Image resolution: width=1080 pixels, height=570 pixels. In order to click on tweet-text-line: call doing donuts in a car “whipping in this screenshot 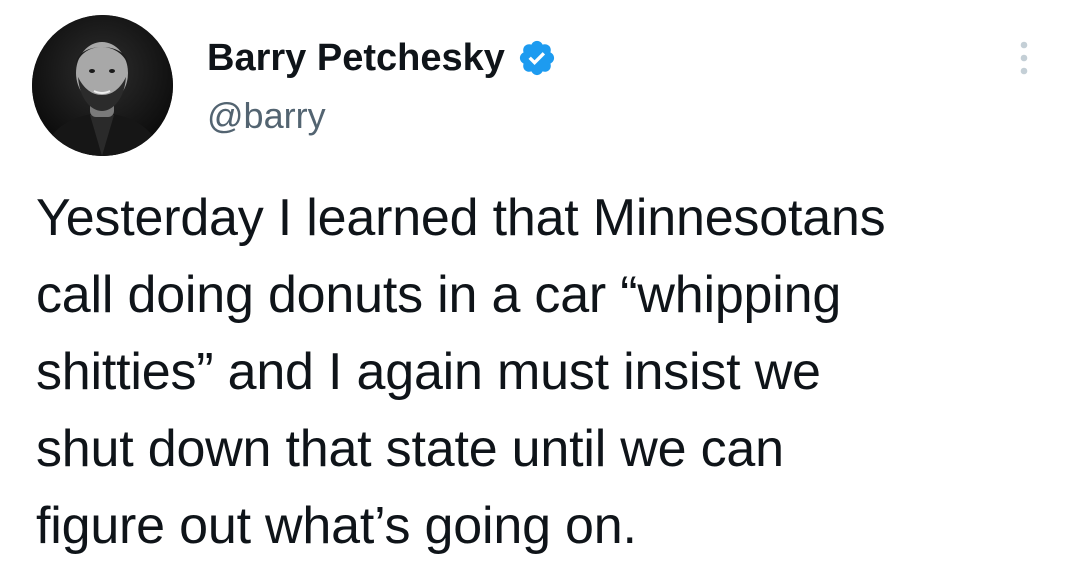, I will do `click(439, 295)`.